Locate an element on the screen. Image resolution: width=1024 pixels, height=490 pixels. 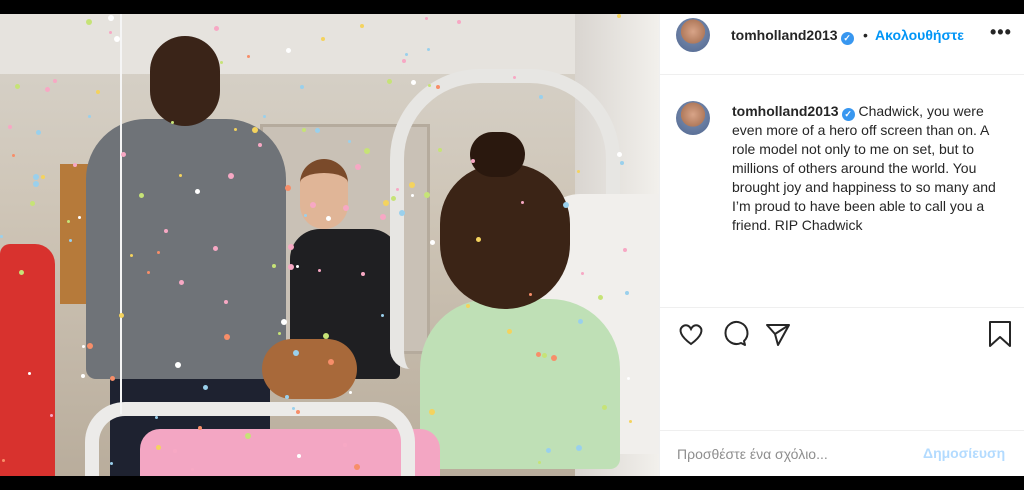
verified-check-icon: ✓ is located at coordinates (847, 38).